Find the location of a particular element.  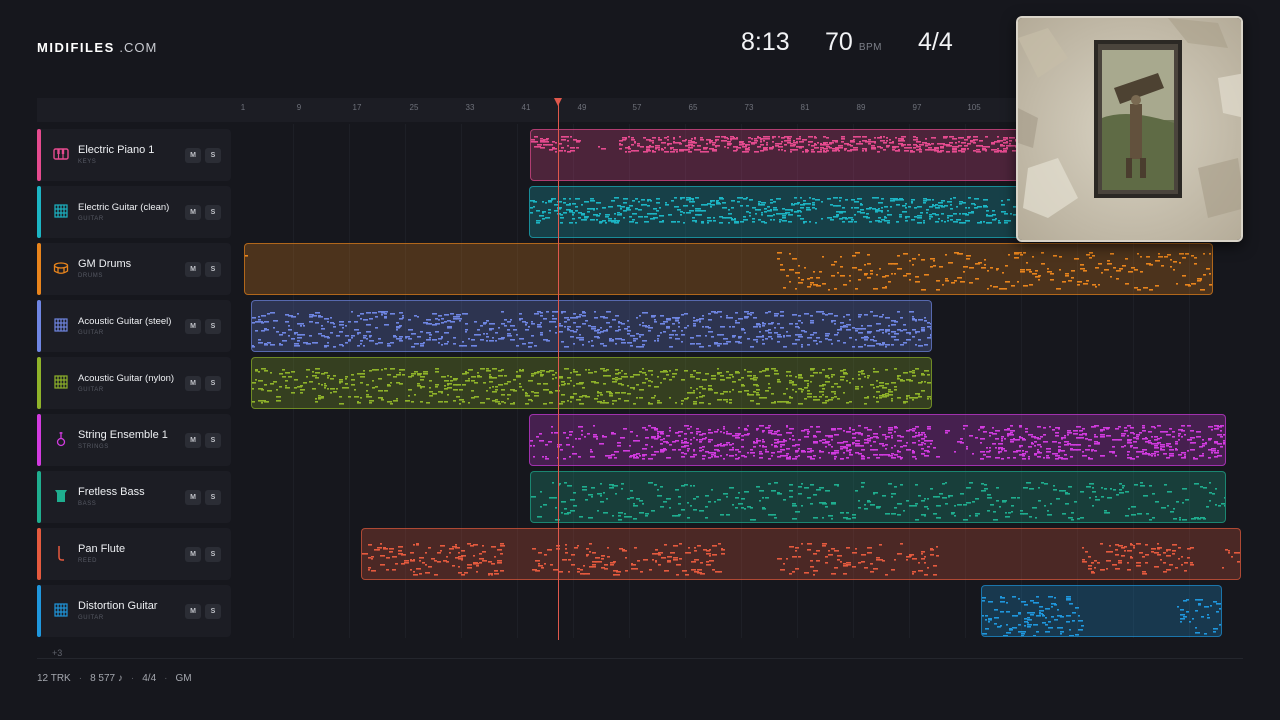

playhead is located at coordinates (558, 372).